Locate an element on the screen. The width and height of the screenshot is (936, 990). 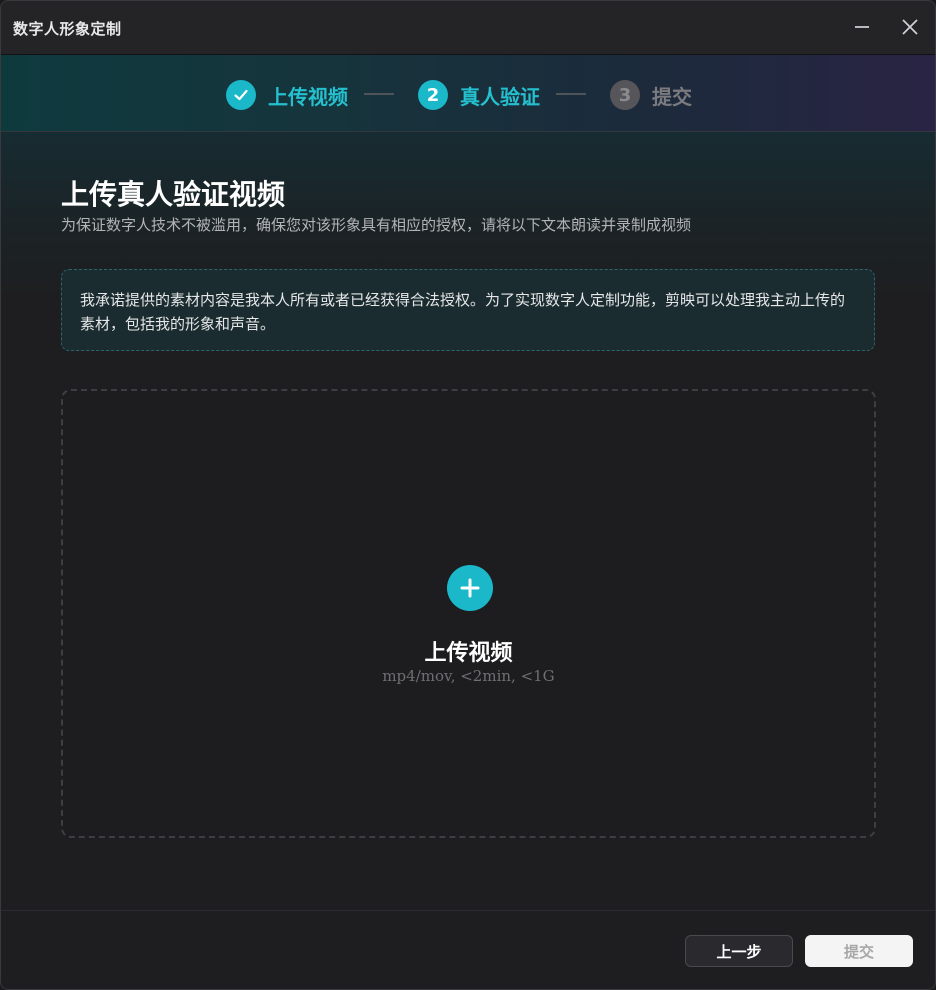
plus-icon is located at coordinates (470, 588).